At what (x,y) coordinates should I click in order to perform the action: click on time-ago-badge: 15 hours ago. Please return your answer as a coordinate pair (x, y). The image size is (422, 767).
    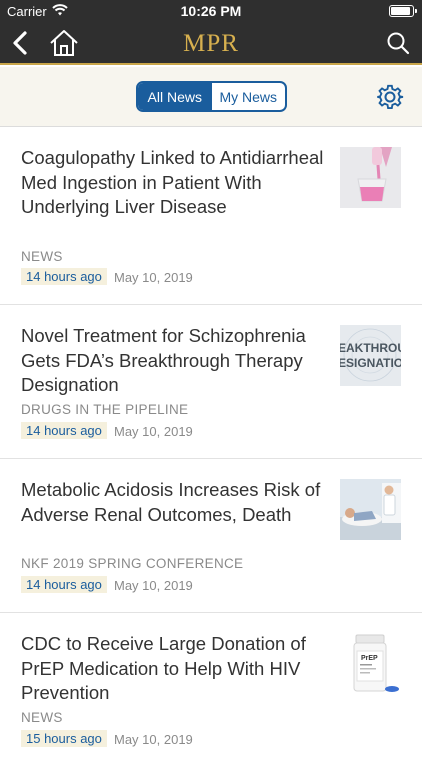
    Looking at the image, I should click on (64, 738).